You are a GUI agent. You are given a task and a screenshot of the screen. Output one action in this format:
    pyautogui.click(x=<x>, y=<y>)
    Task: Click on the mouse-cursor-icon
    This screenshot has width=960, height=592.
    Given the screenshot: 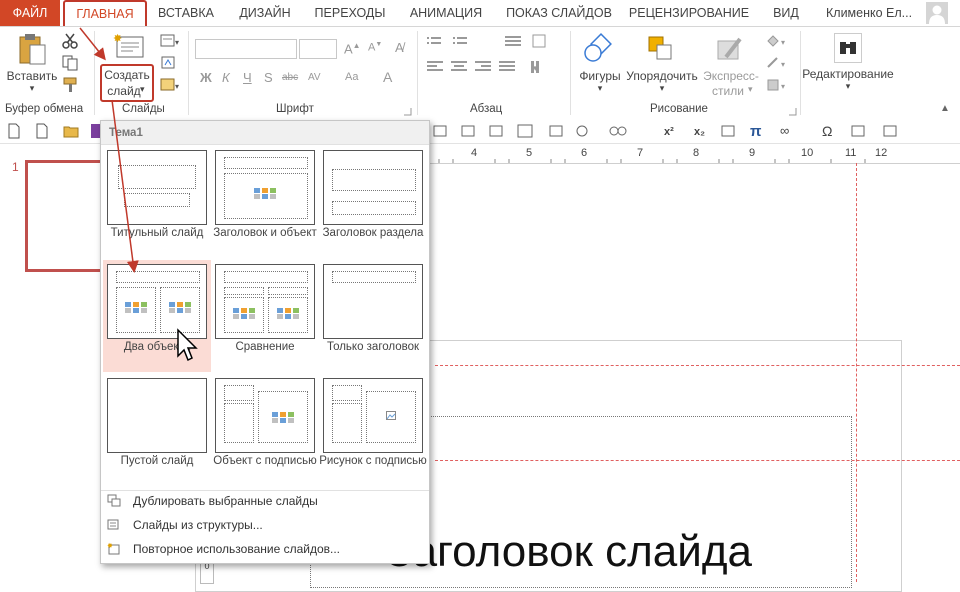 What is the action you would take?
    pyautogui.click(x=187, y=345)
    